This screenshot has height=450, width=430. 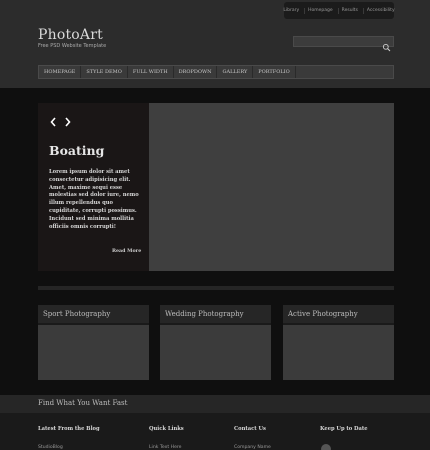 I want to click on top-links-bar: Library Homepage Results Accessibility, so click(x=339, y=10).